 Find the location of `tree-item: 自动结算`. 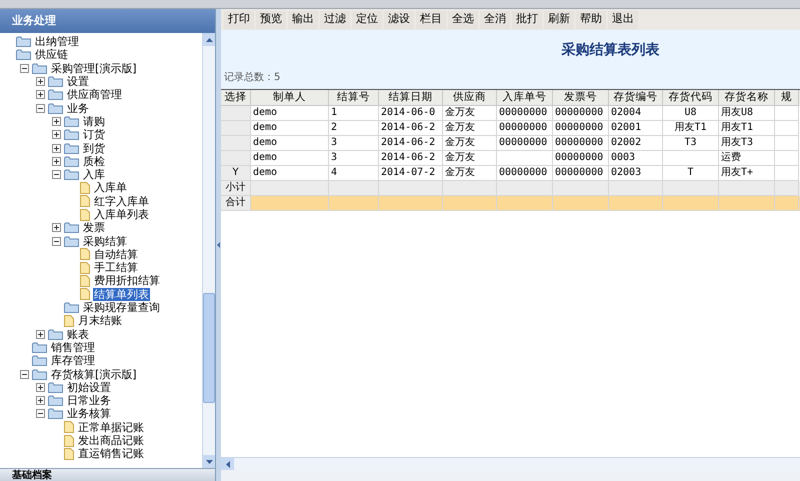

tree-item: 自动结算 is located at coordinates (116, 254).